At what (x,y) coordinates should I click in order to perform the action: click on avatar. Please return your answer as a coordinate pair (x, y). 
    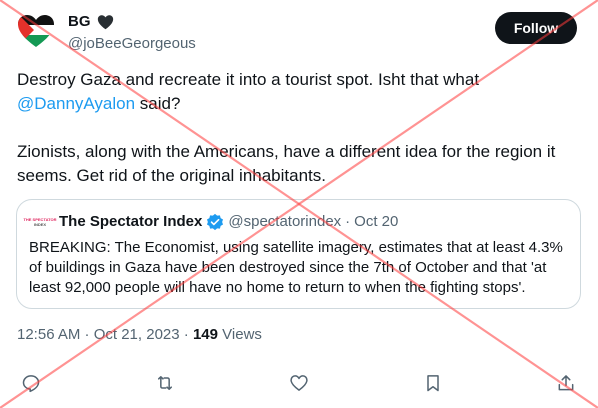
    Looking at the image, I should click on (36, 32).